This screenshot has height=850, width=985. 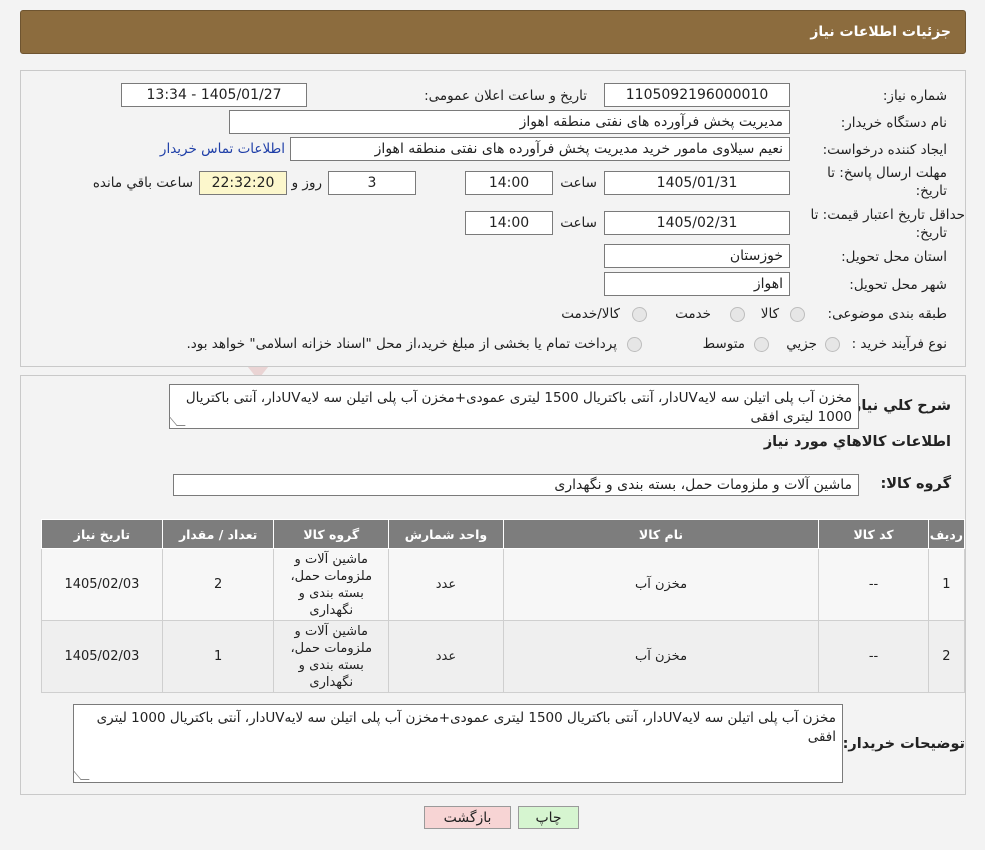 I want to click on col-item-name: نام کالا, so click(x=661, y=534).